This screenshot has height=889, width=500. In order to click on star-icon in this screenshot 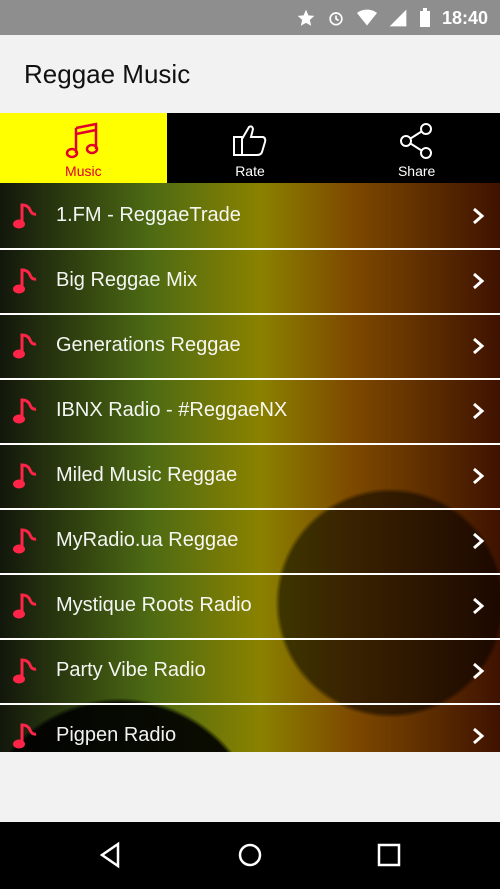, I will do `click(306, 17)`.